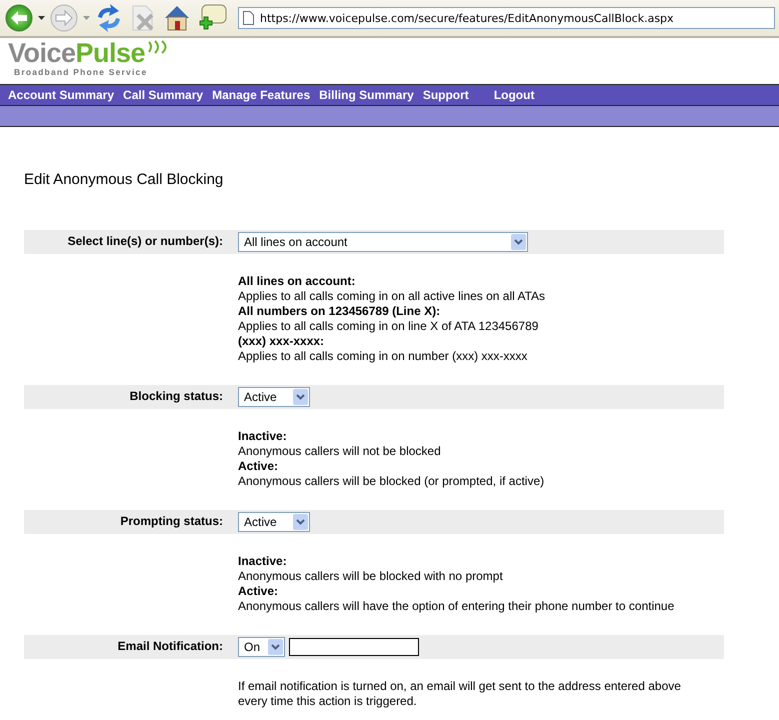 The height and width of the screenshot is (720, 779). I want to click on caret-icon, so click(41, 18).